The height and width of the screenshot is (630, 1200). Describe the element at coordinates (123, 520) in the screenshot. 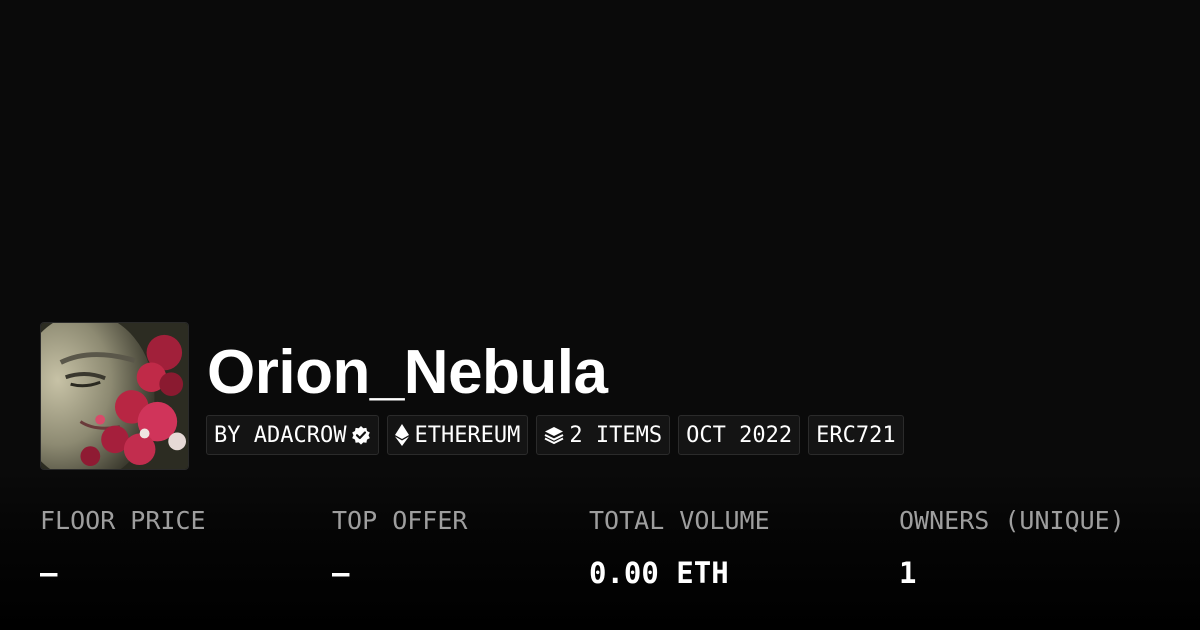

I see `stat-label: FLOOR PRICE` at that location.